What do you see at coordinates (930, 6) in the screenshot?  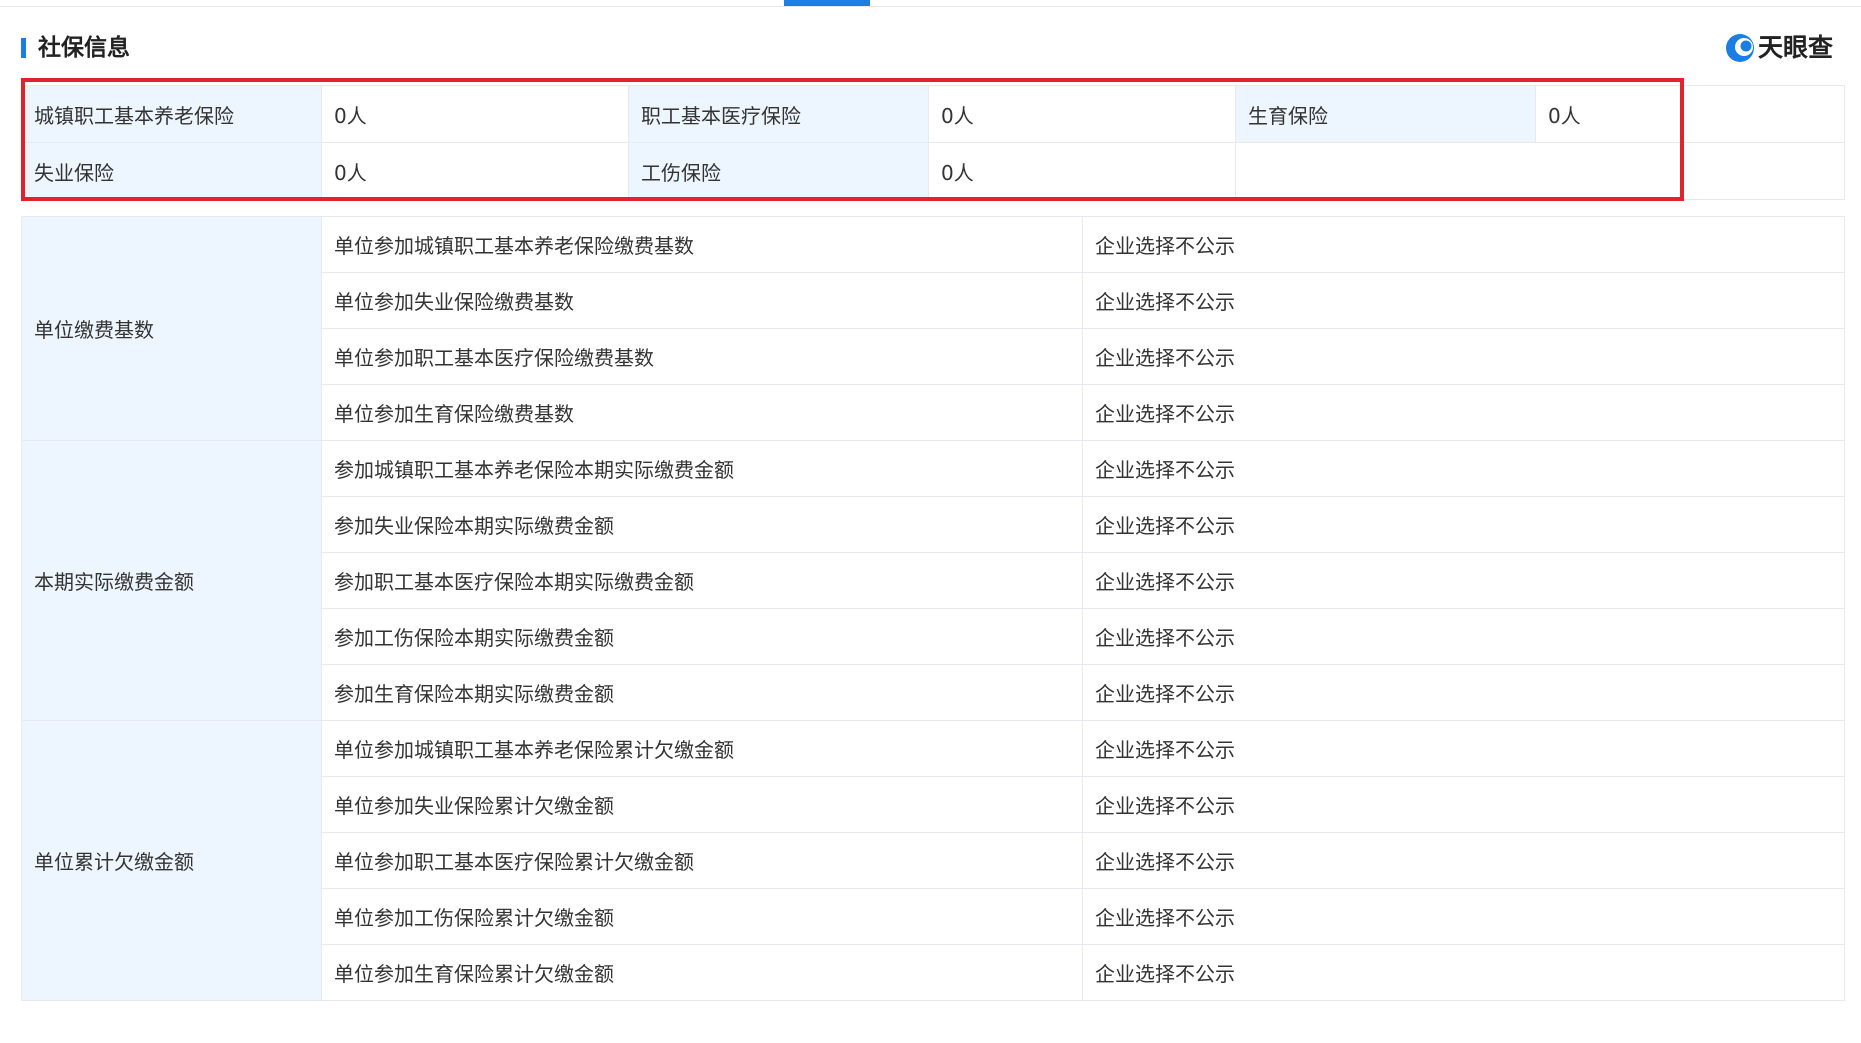 I see `top-divider` at bounding box center [930, 6].